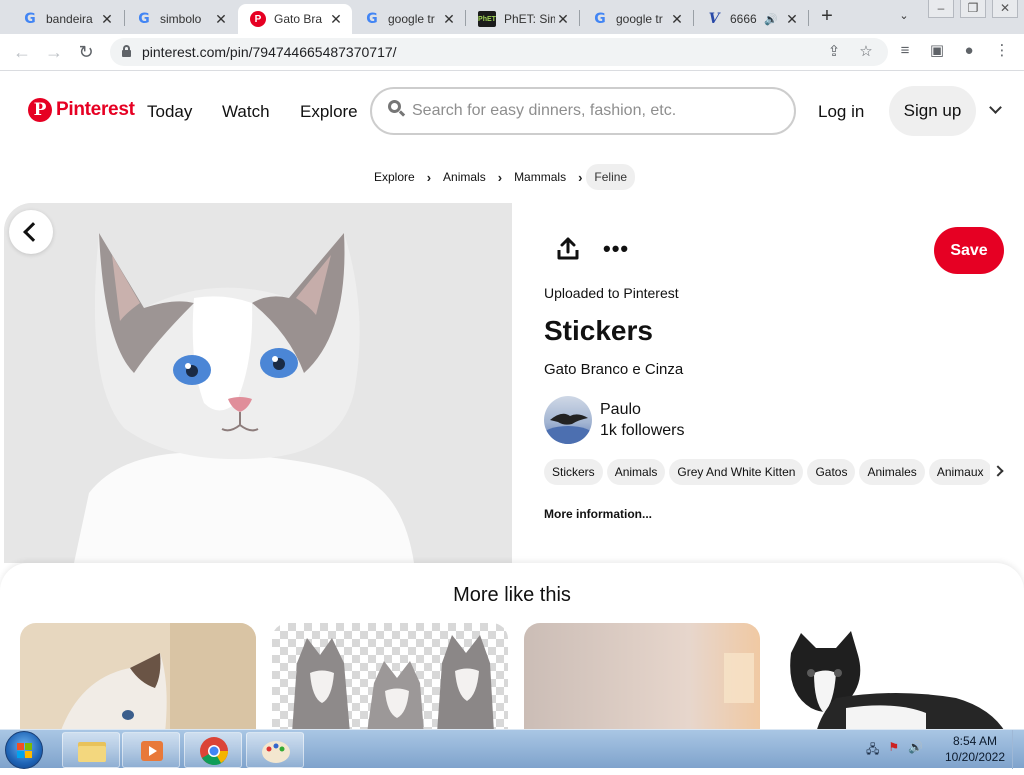 Image resolution: width=1024 pixels, height=775 pixels. I want to click on lock-icon, so click(126, 51).